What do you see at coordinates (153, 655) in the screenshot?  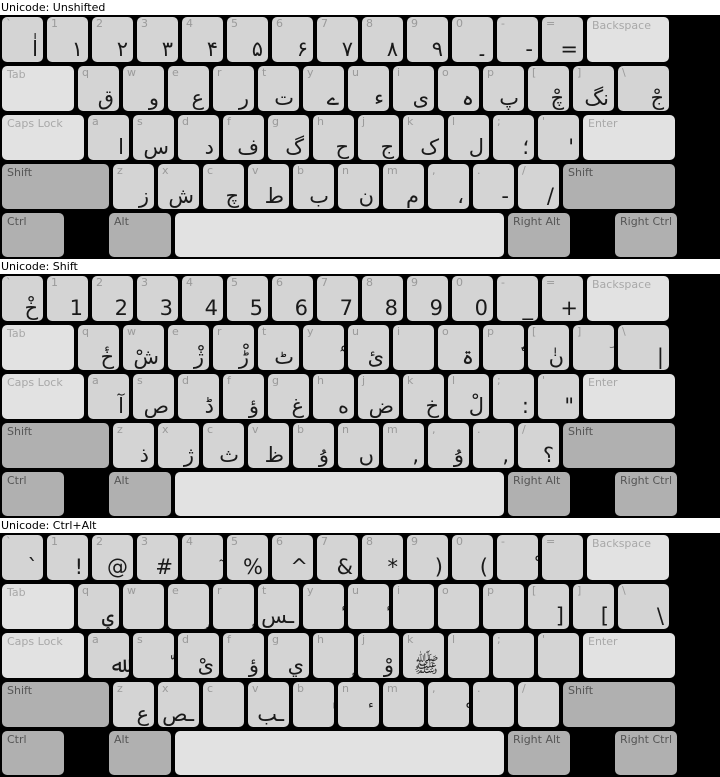 I see `key-s: sّ` at bounding box center [153, 655].